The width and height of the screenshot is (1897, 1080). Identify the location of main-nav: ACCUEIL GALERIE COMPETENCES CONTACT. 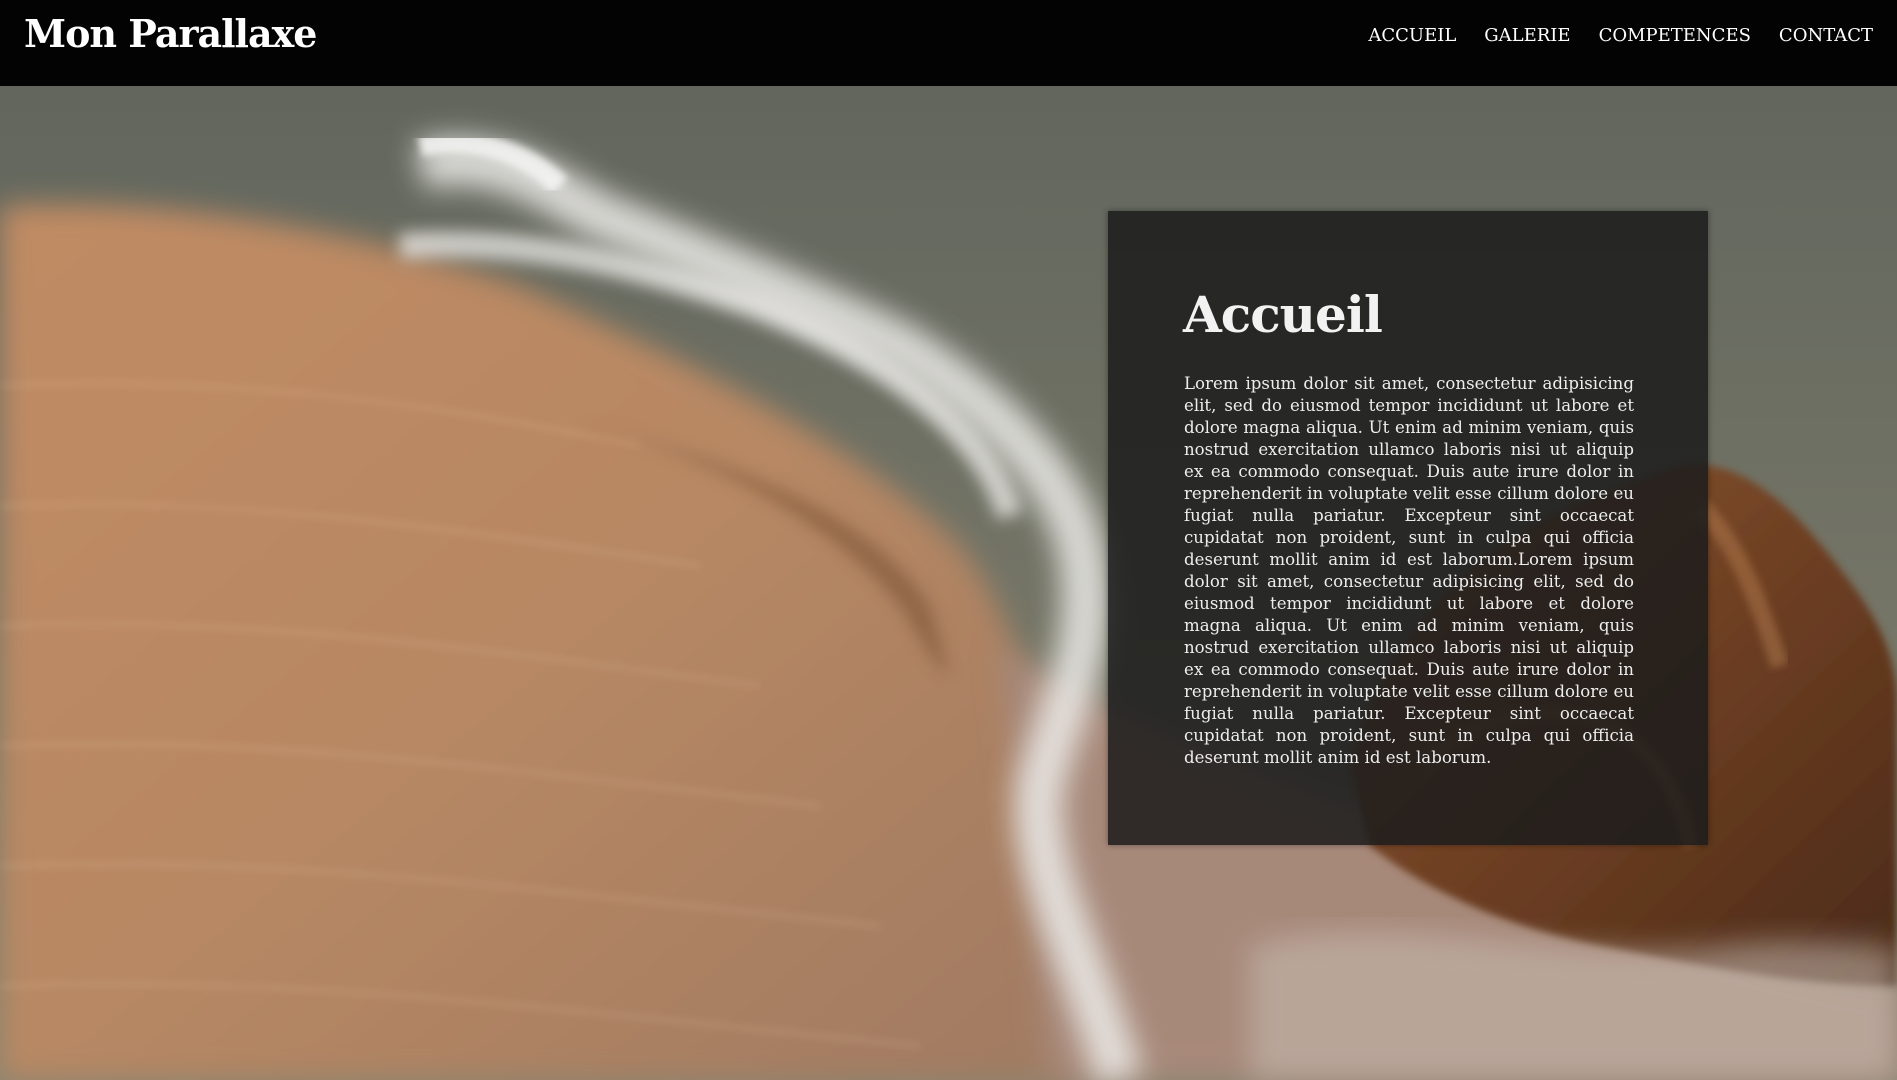
(1620, 36).